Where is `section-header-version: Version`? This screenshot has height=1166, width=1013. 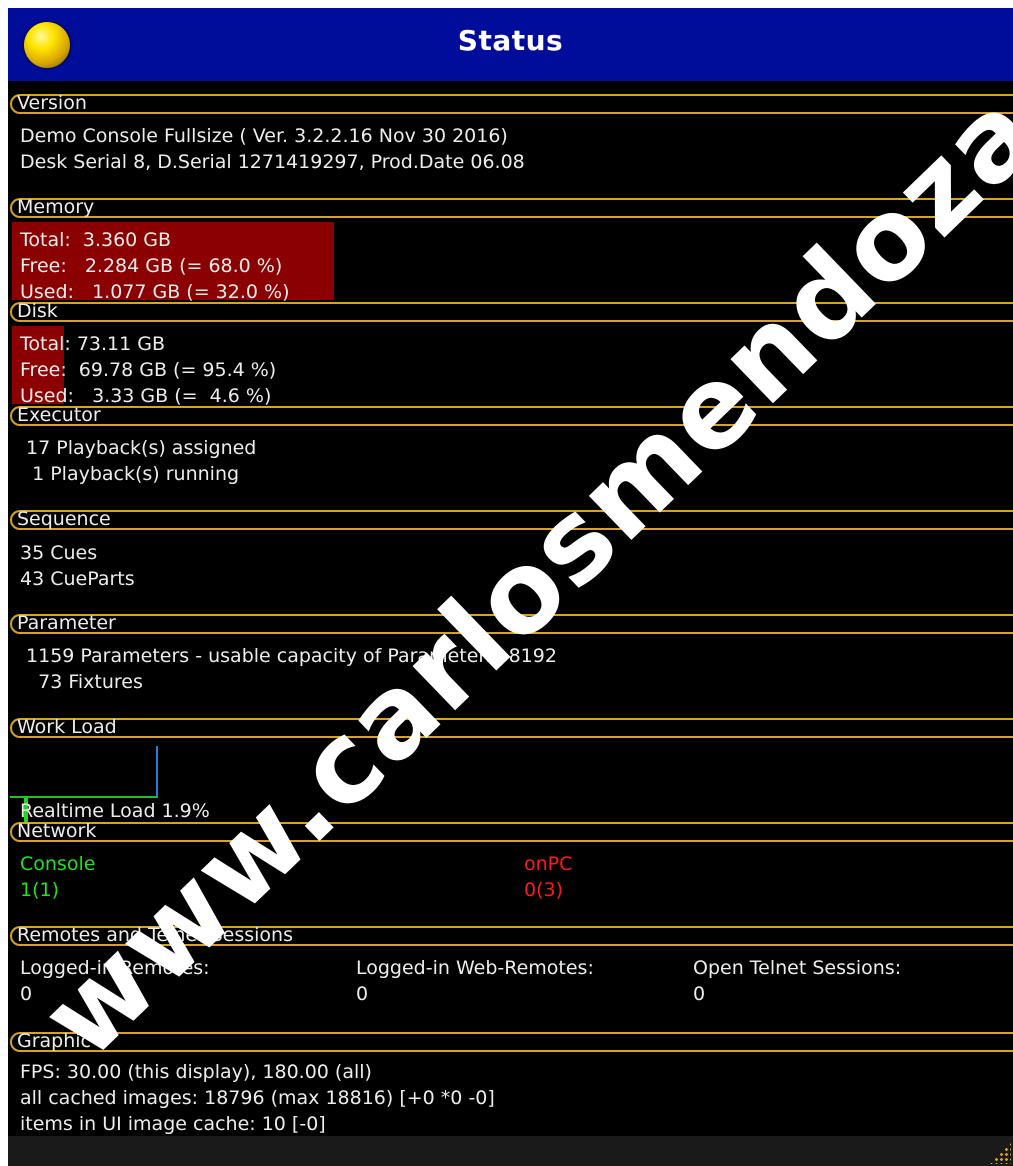
section-header-version: Version is located at coordinates (511, 103).